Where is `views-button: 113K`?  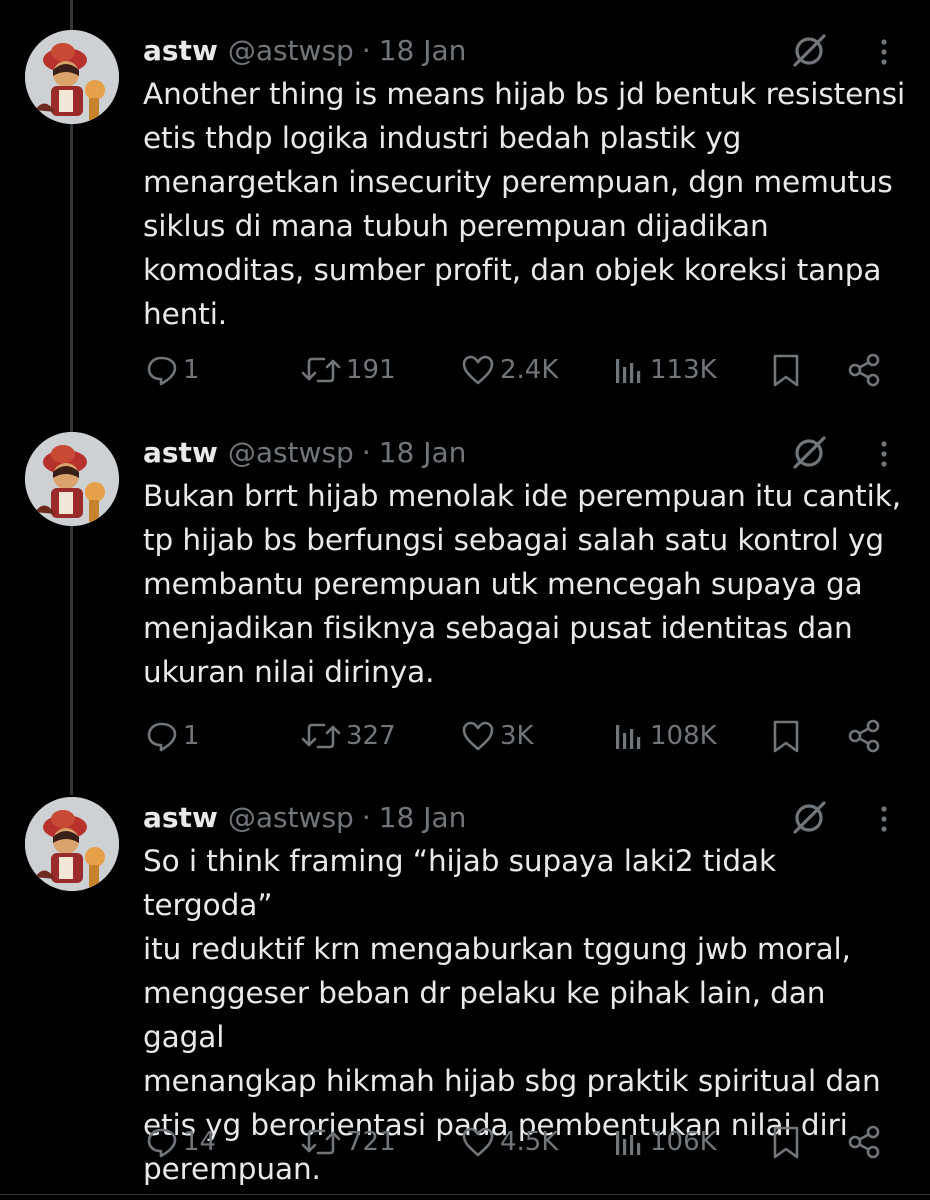 views-button: 113K is located at coordinates (664, 370).